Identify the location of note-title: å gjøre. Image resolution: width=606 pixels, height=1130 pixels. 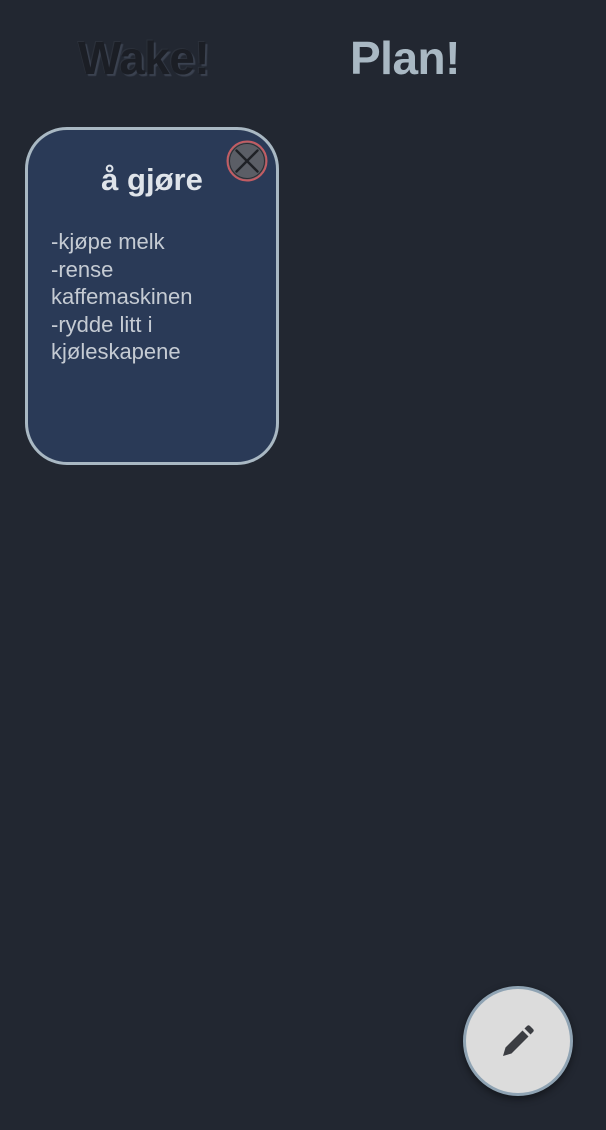
(152, 179).